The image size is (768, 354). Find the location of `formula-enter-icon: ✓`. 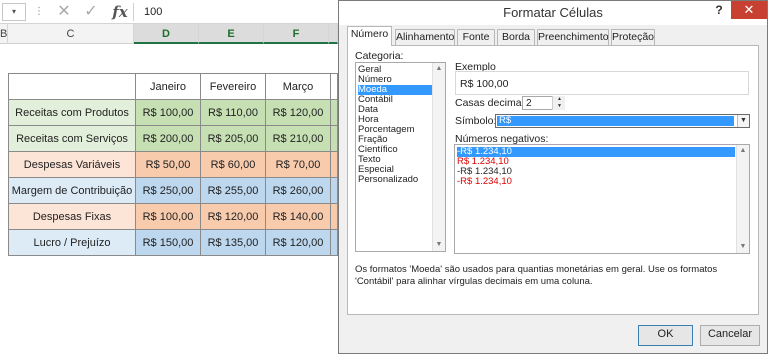

formula-enter-icon: ✓ is located at coordinates (91, 12).